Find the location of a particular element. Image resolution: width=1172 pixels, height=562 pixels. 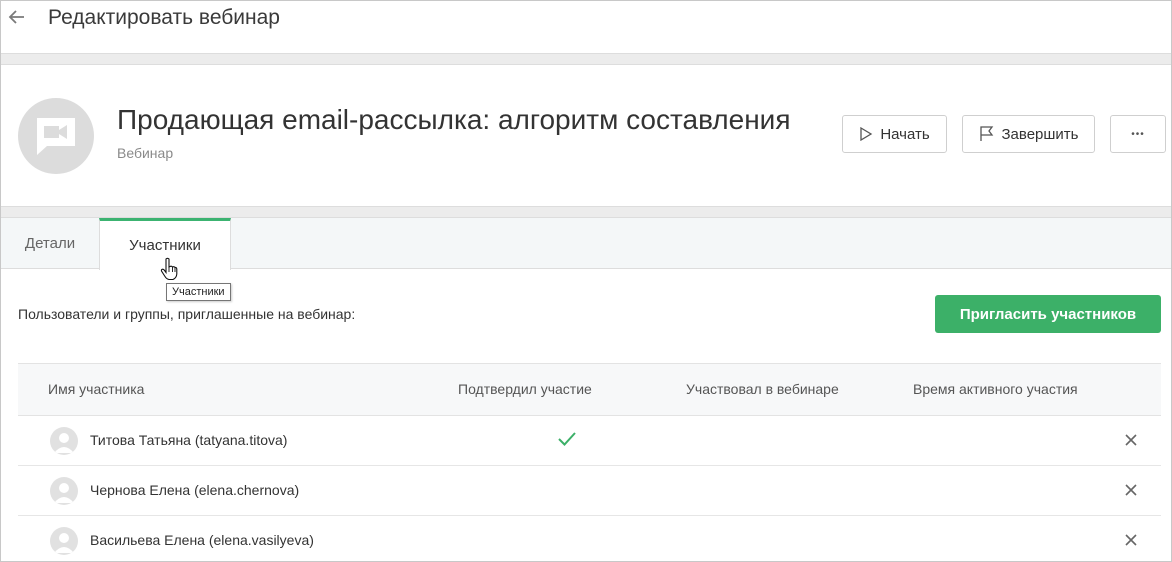

finish-button-label: Завершить is located at coordinates (1040, 134).